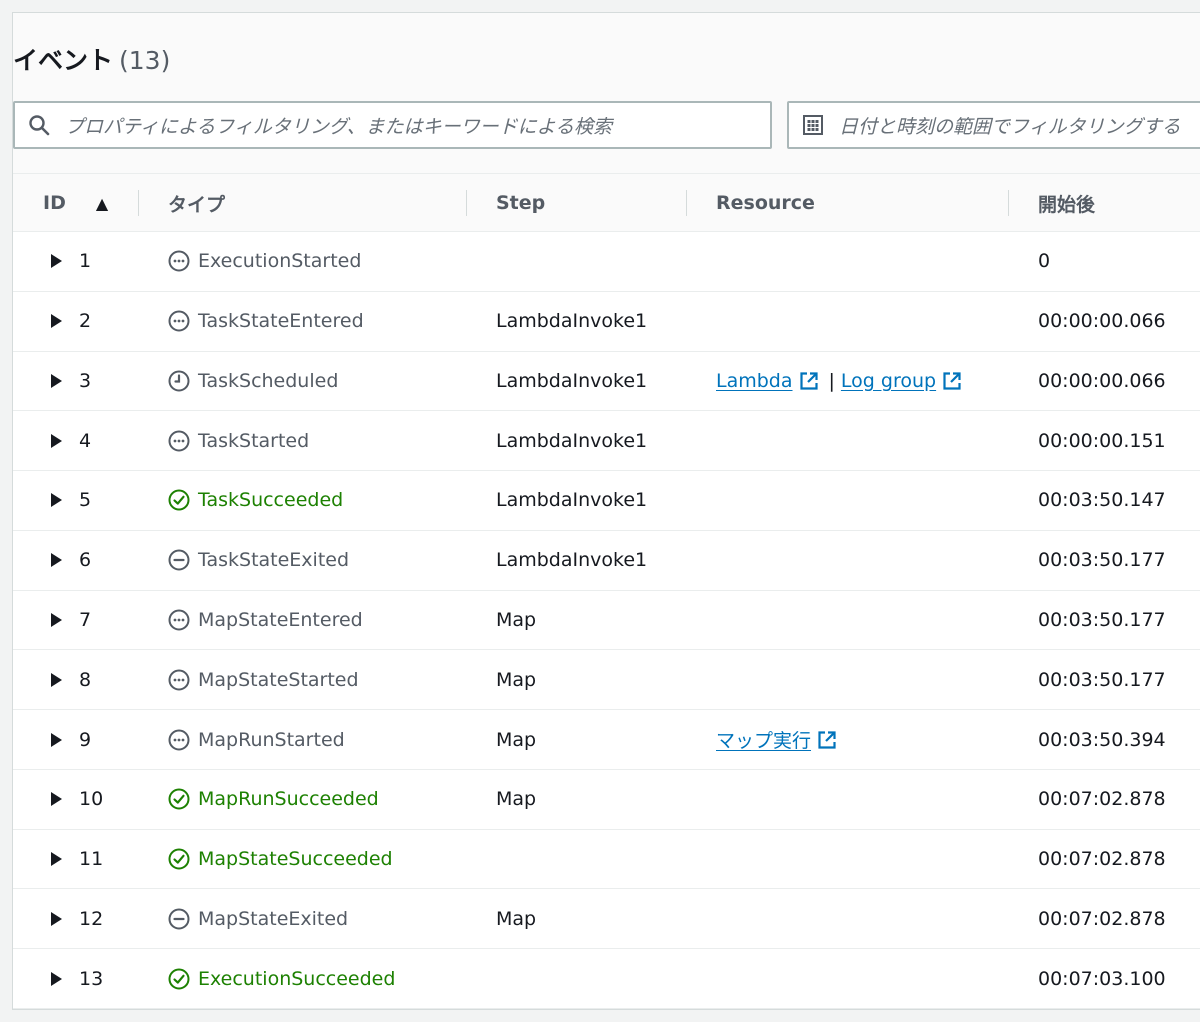 This screenshot has height=1022, width=1200. Describe the element at coordinates (754, 381) in the screenshot. I see `lambda-link: Lambda` at that location.